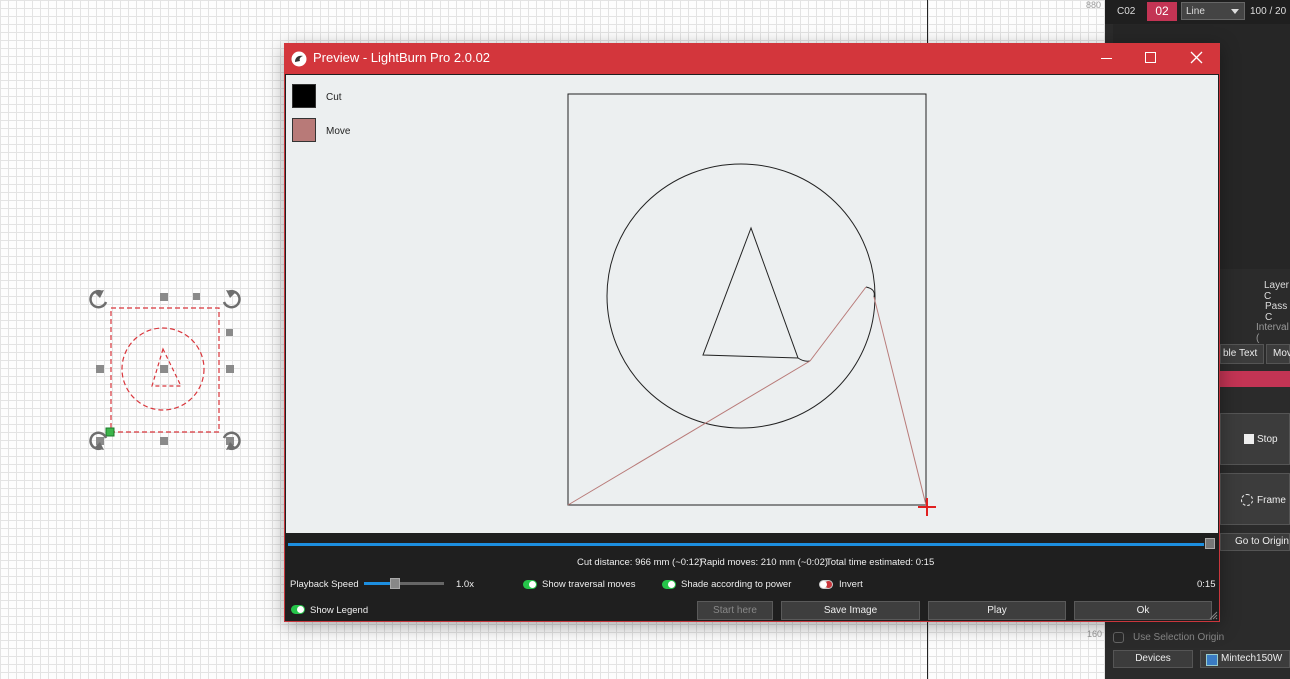 The image size is (1290, 679). Describe the element at coordinates (1126, 11) in the screenshot. I see `layer-id: C02` at that location.